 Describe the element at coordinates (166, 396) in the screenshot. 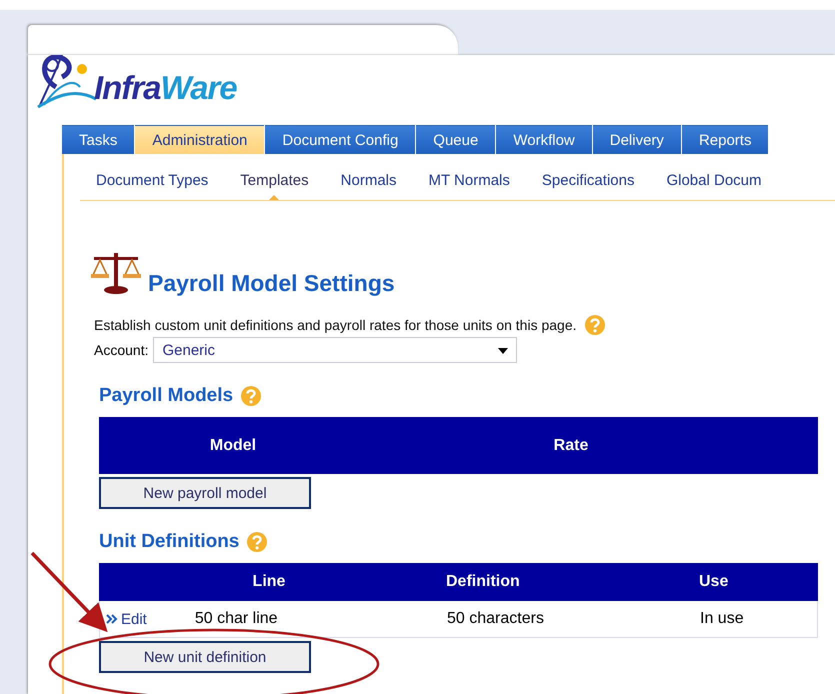

I see `section-heading: Payroll Models` at that location.